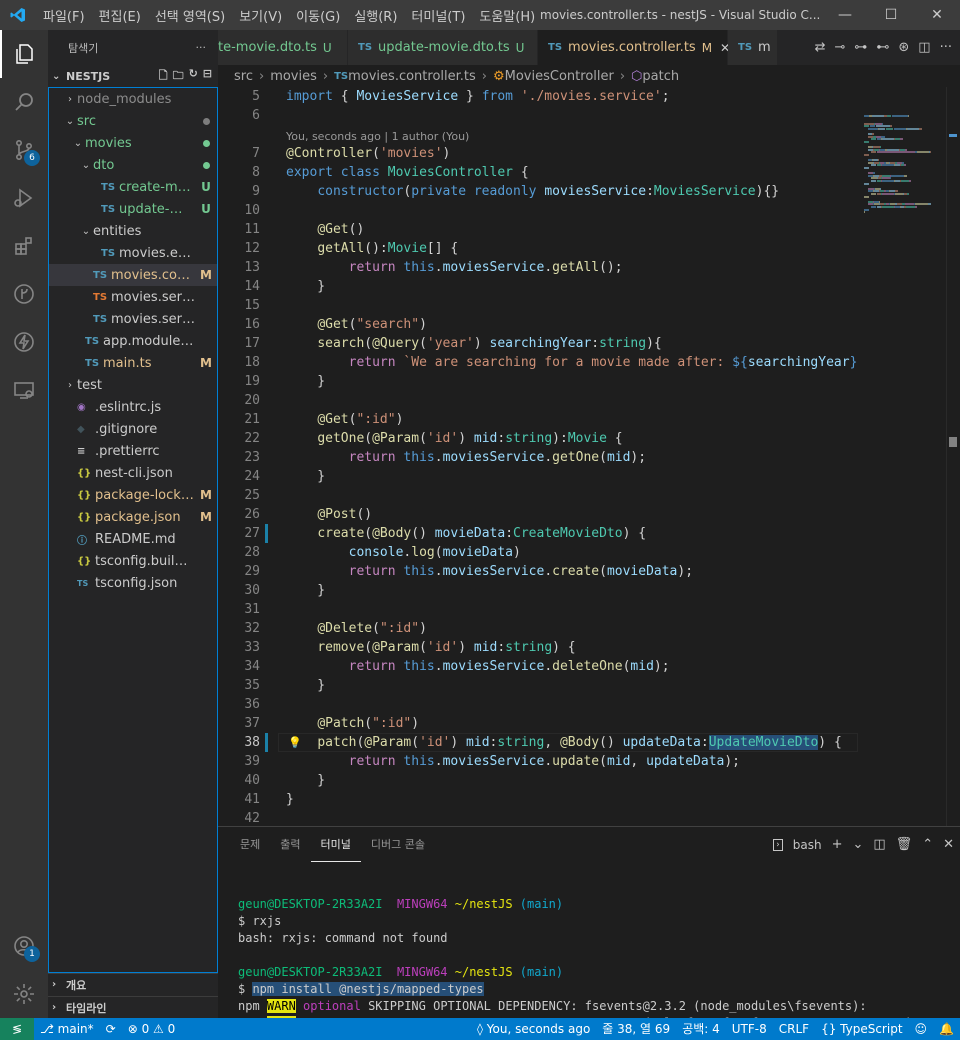 Image resolution: width=960 pixels, height=1040 pixels. What do you see at coordinates (88, 76) in the screenshot?
I see `workspace-root: NESTJS` at bounding box center [88, 76].